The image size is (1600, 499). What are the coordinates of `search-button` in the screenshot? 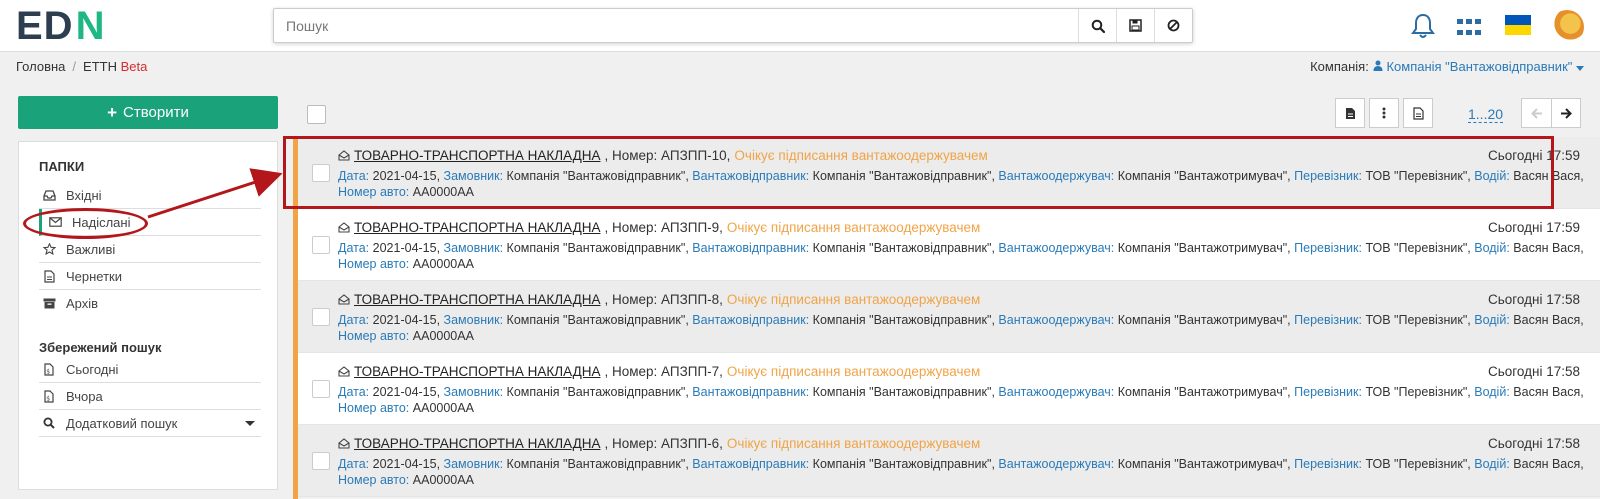 It's located at (1097, 25).